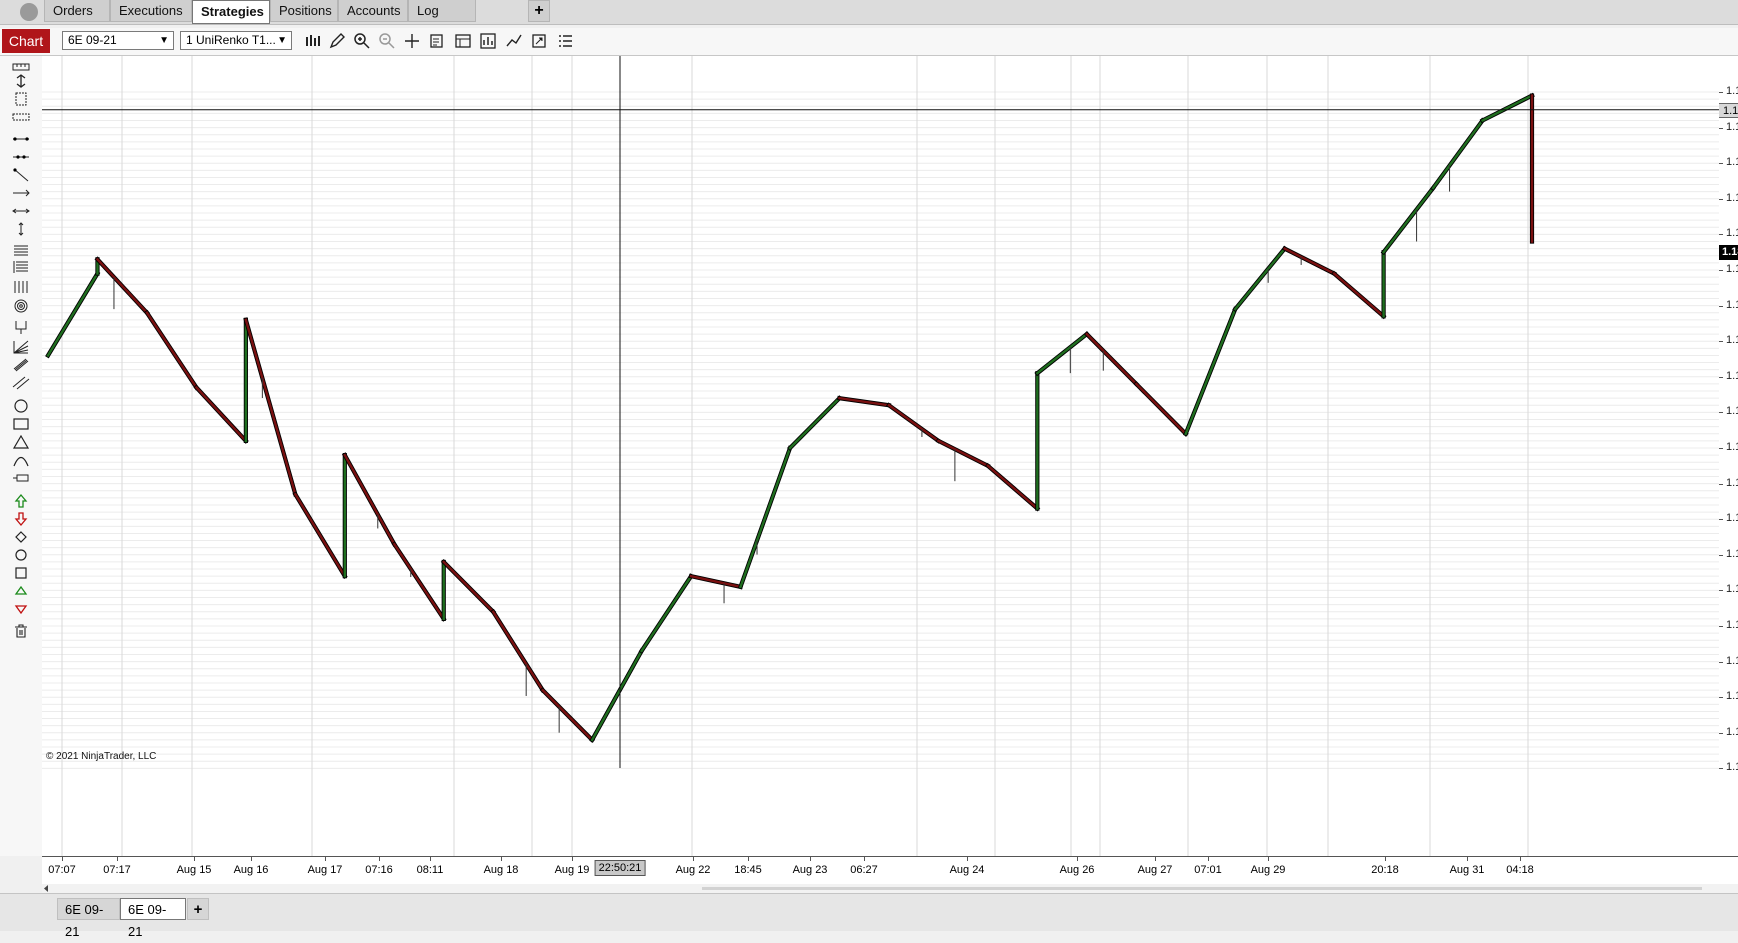 The height and width of the screenshot is (943, 1738). What do you see at coordinates (73, 314) in the screenshot?
I see `renko-up-segment` at bounding box center [73, 314].